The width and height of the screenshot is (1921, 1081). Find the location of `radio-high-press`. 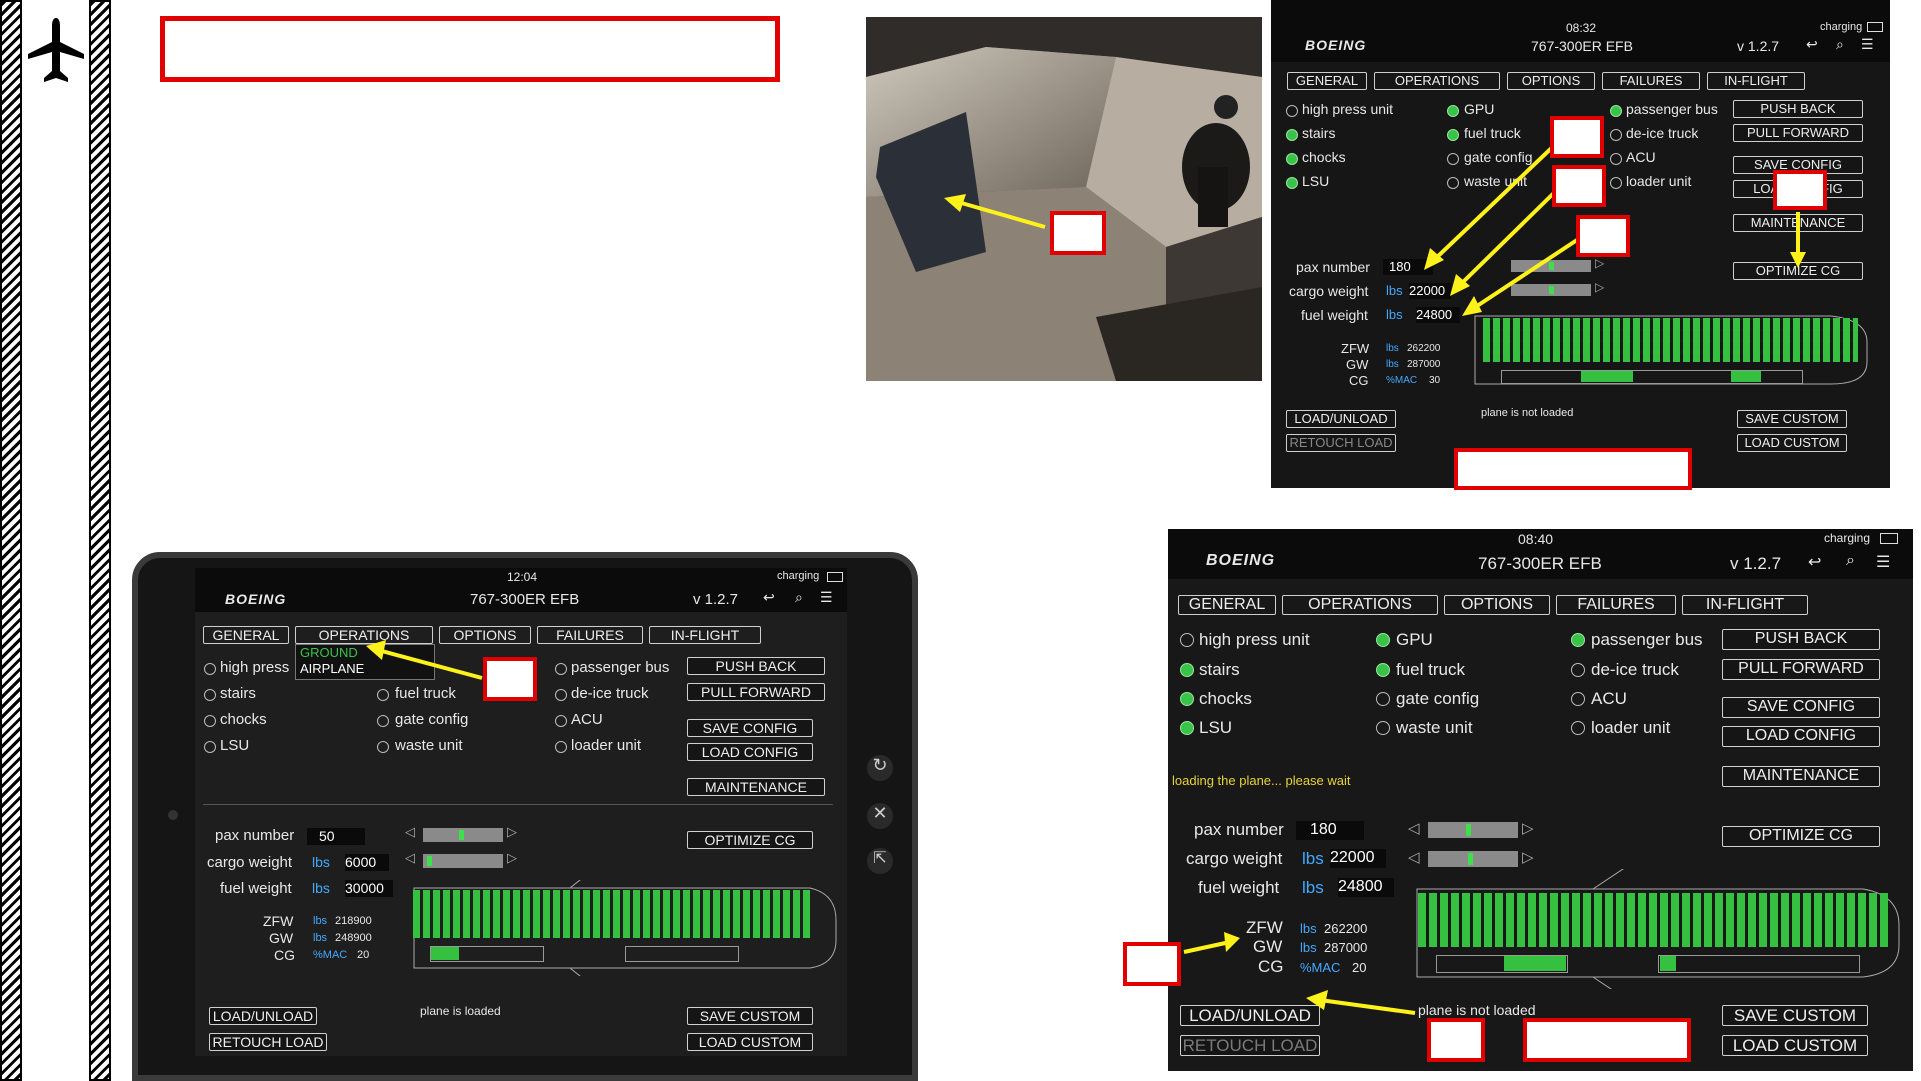

radio-high-press is located at coordinates (210, 669).